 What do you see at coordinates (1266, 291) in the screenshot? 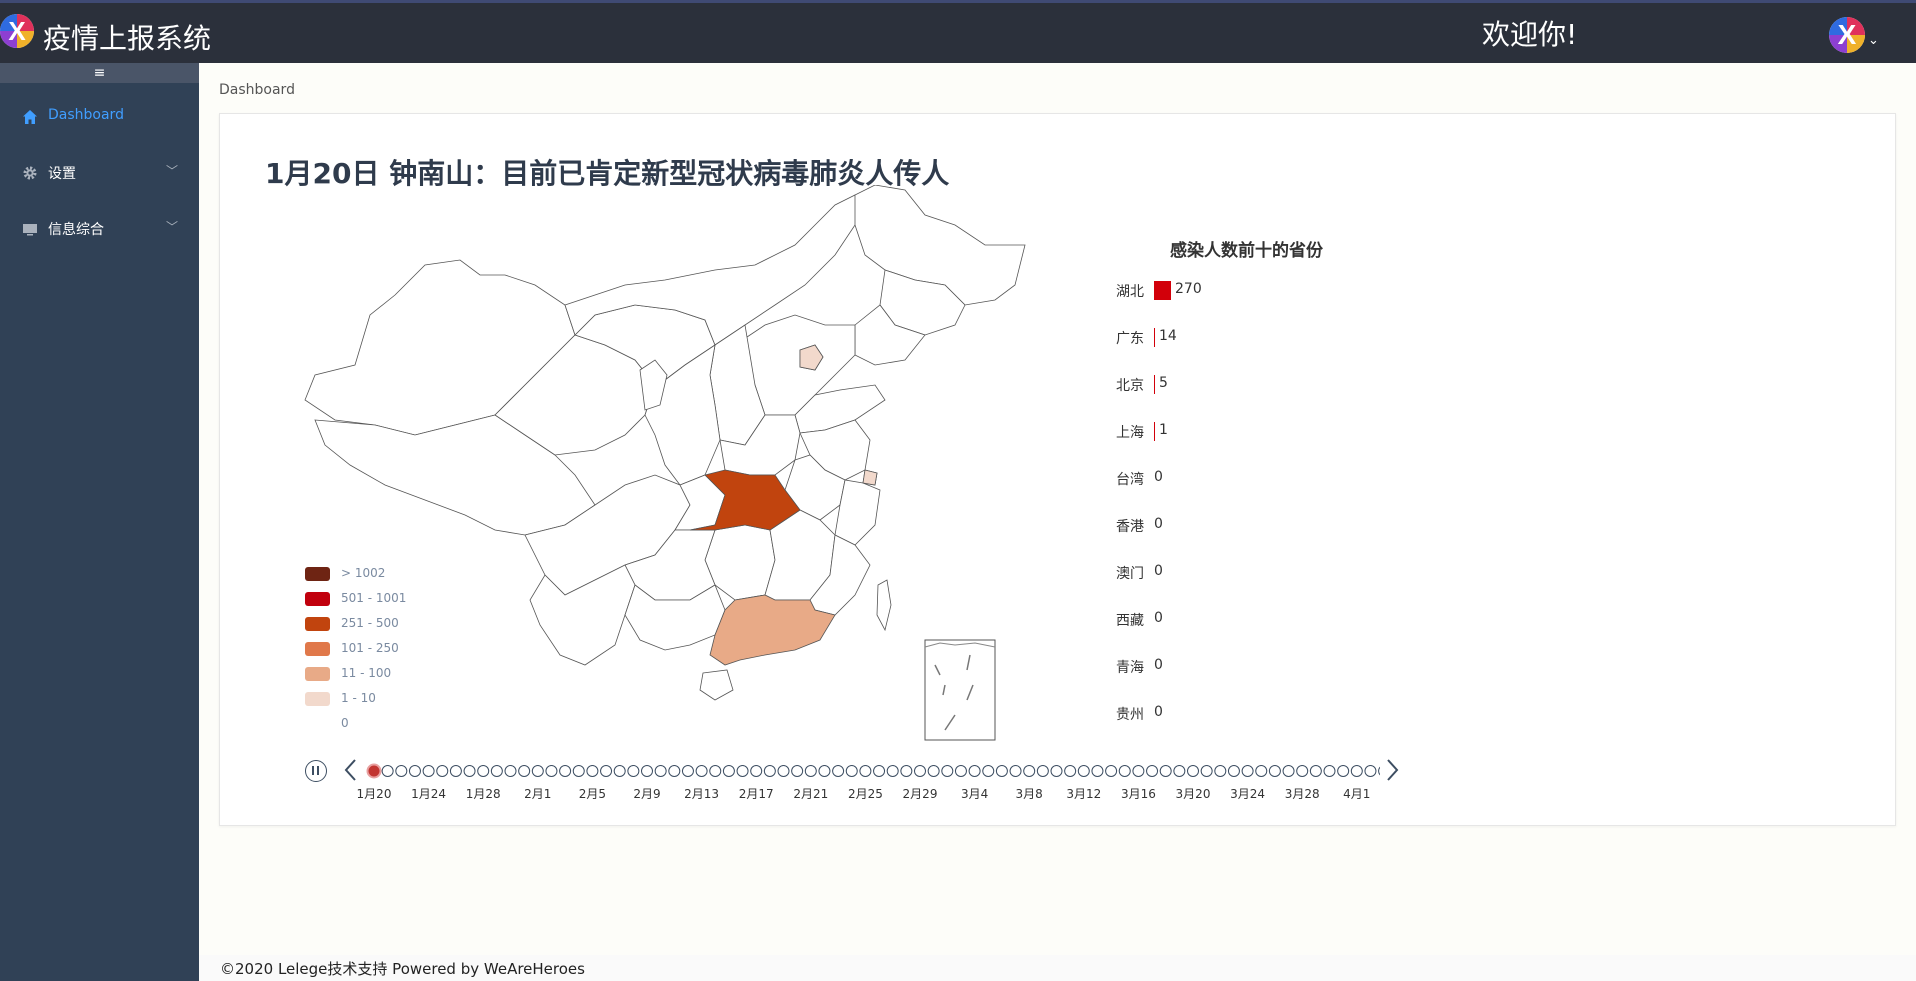
I see `ranking-row: 湖北 270` at bounding box center [1266, 291].